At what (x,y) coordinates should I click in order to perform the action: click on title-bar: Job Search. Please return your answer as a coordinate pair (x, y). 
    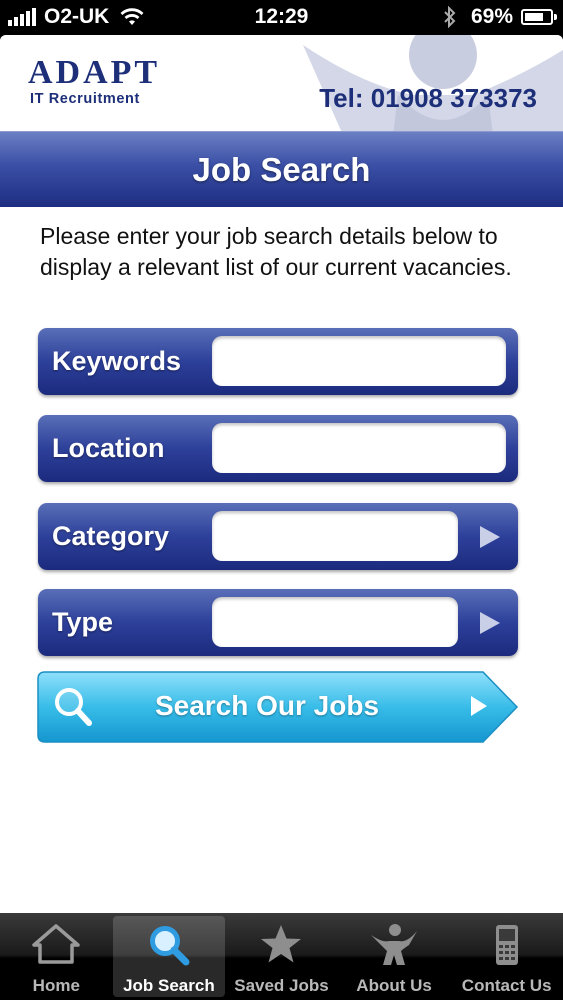
    Looking at the image, I should click on (281, 169).